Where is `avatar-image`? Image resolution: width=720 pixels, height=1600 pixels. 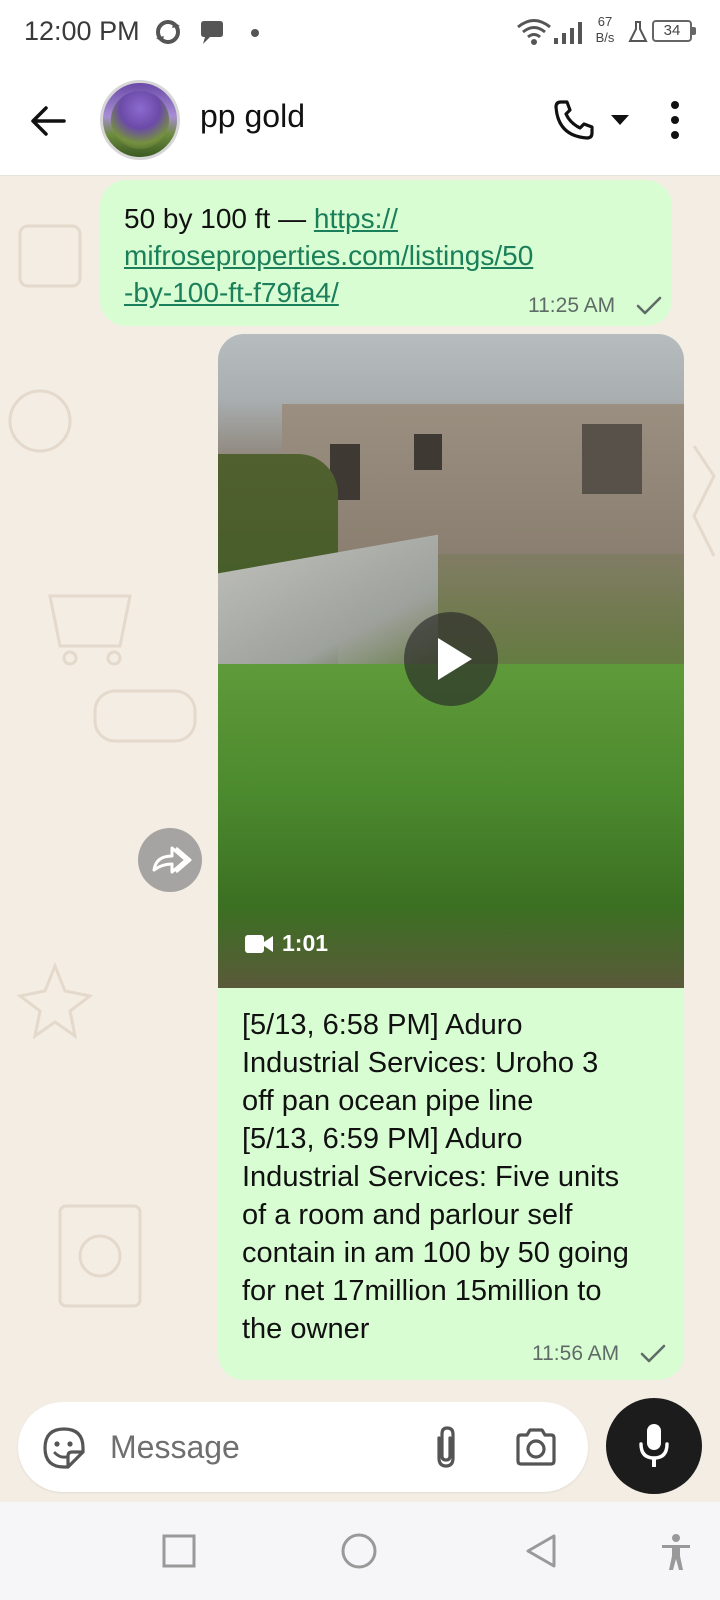
avatar-image is located at coordinates (140, 120).